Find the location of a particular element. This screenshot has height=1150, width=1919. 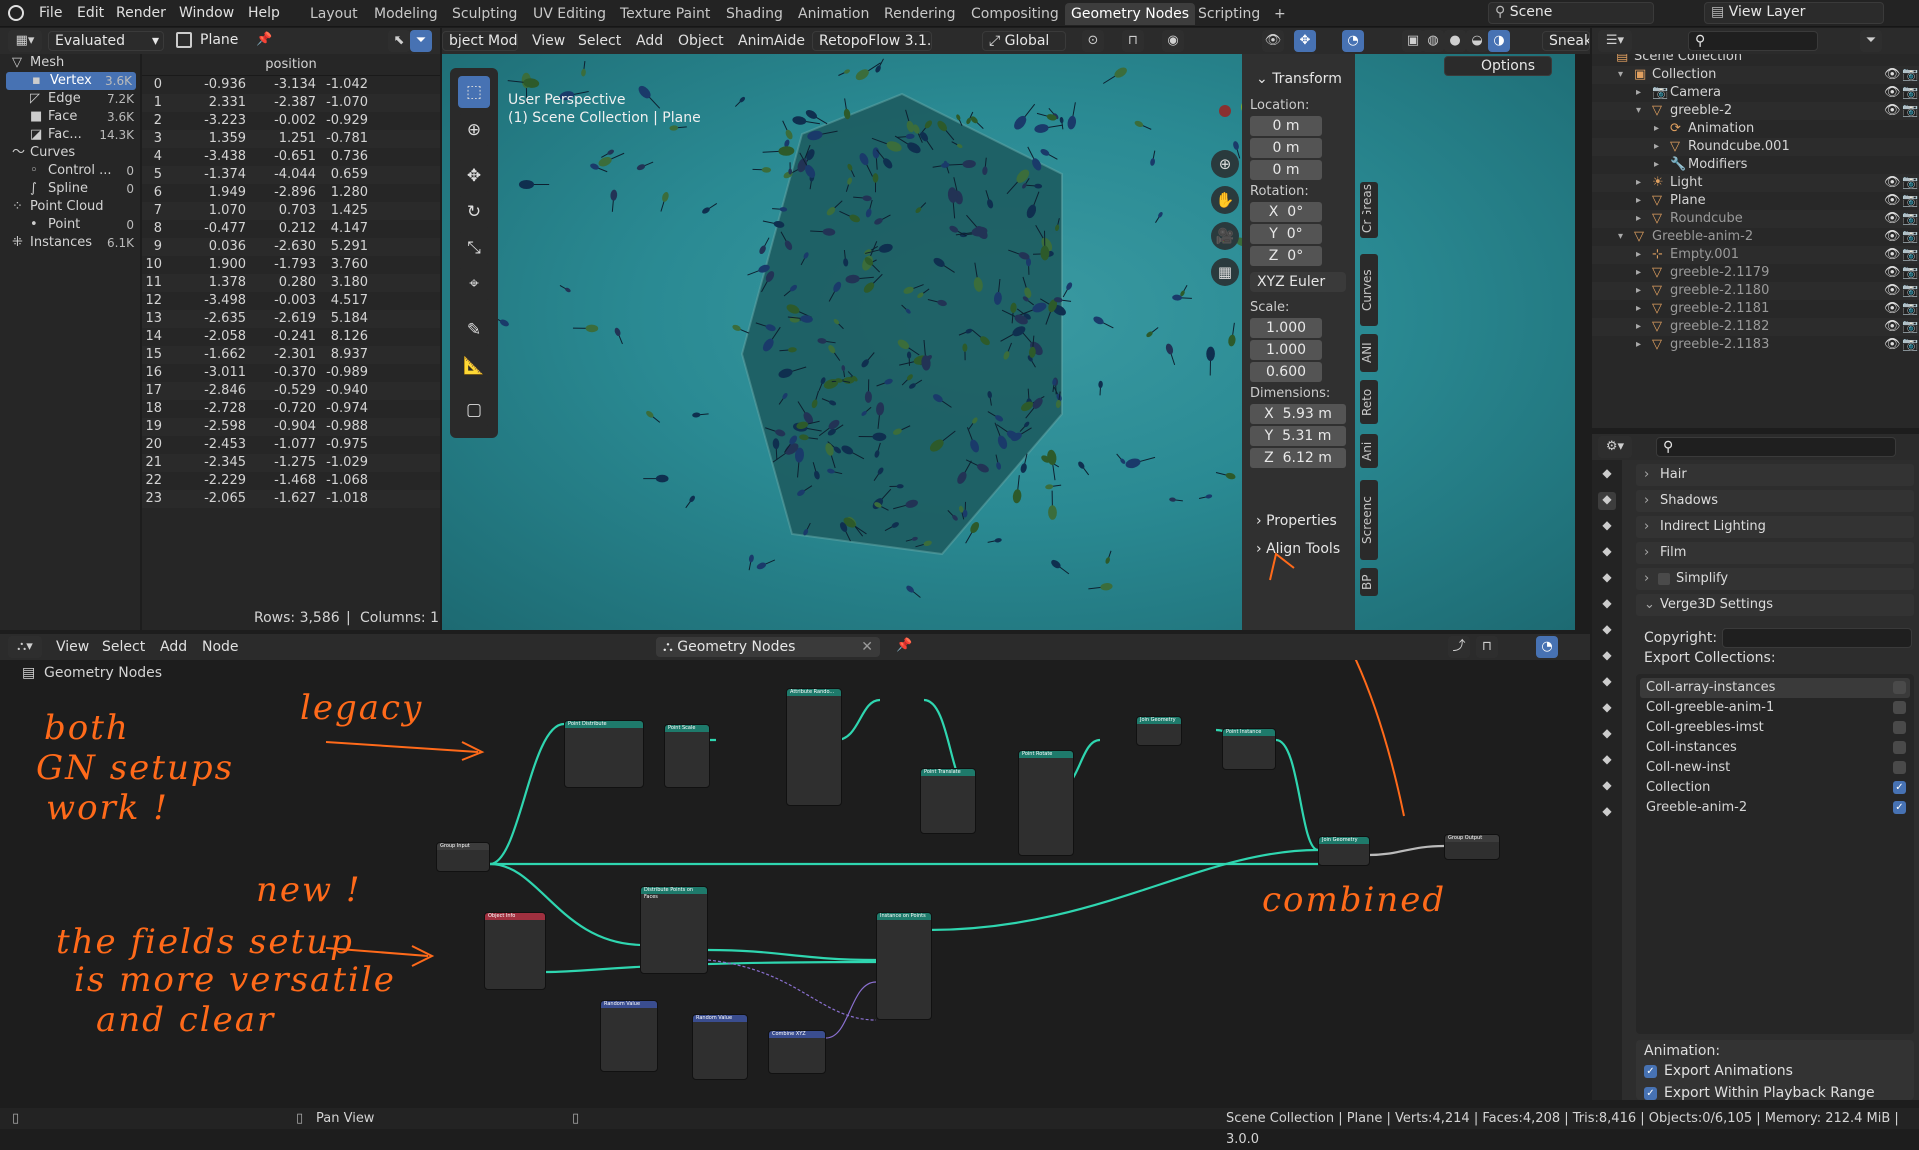

node-overlay-icon: ◔ is located at coordinates (1547, 647).